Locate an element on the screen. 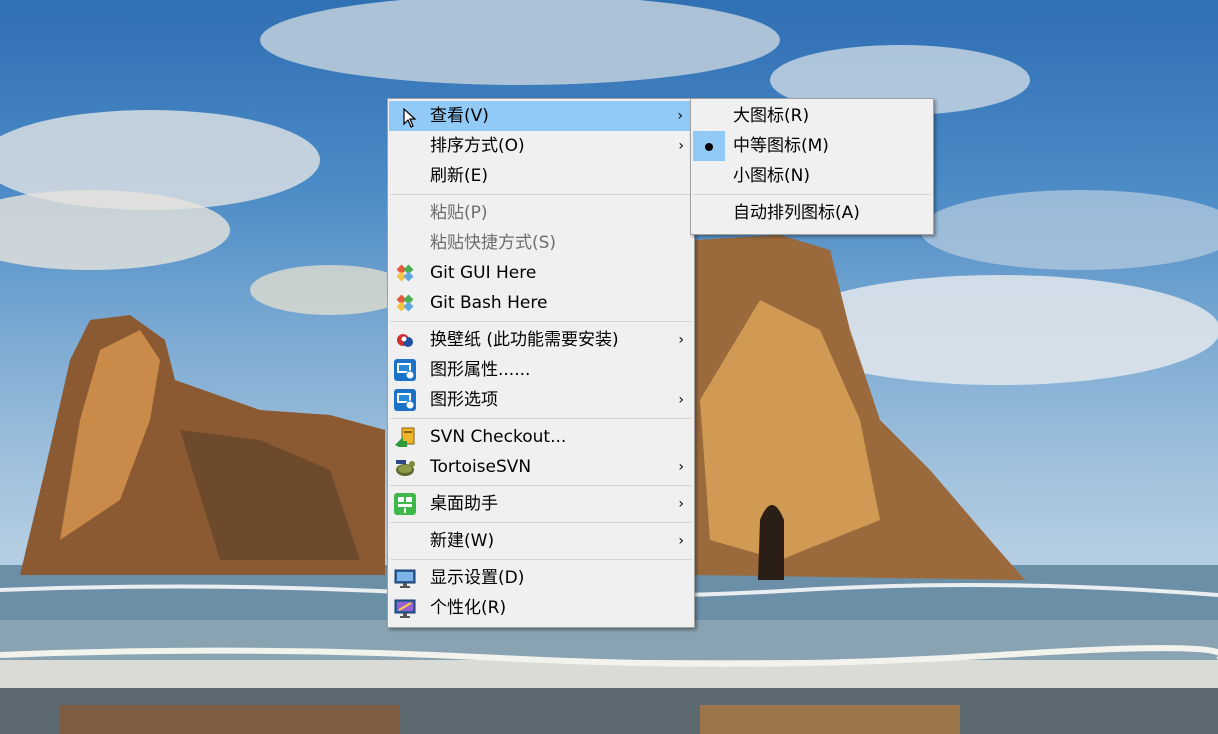 The width and height of the screenshot is (1218, 734). menu-item-paste-shortcut: 粘贴快捷方式(S) is located at coordinates (541, 243).